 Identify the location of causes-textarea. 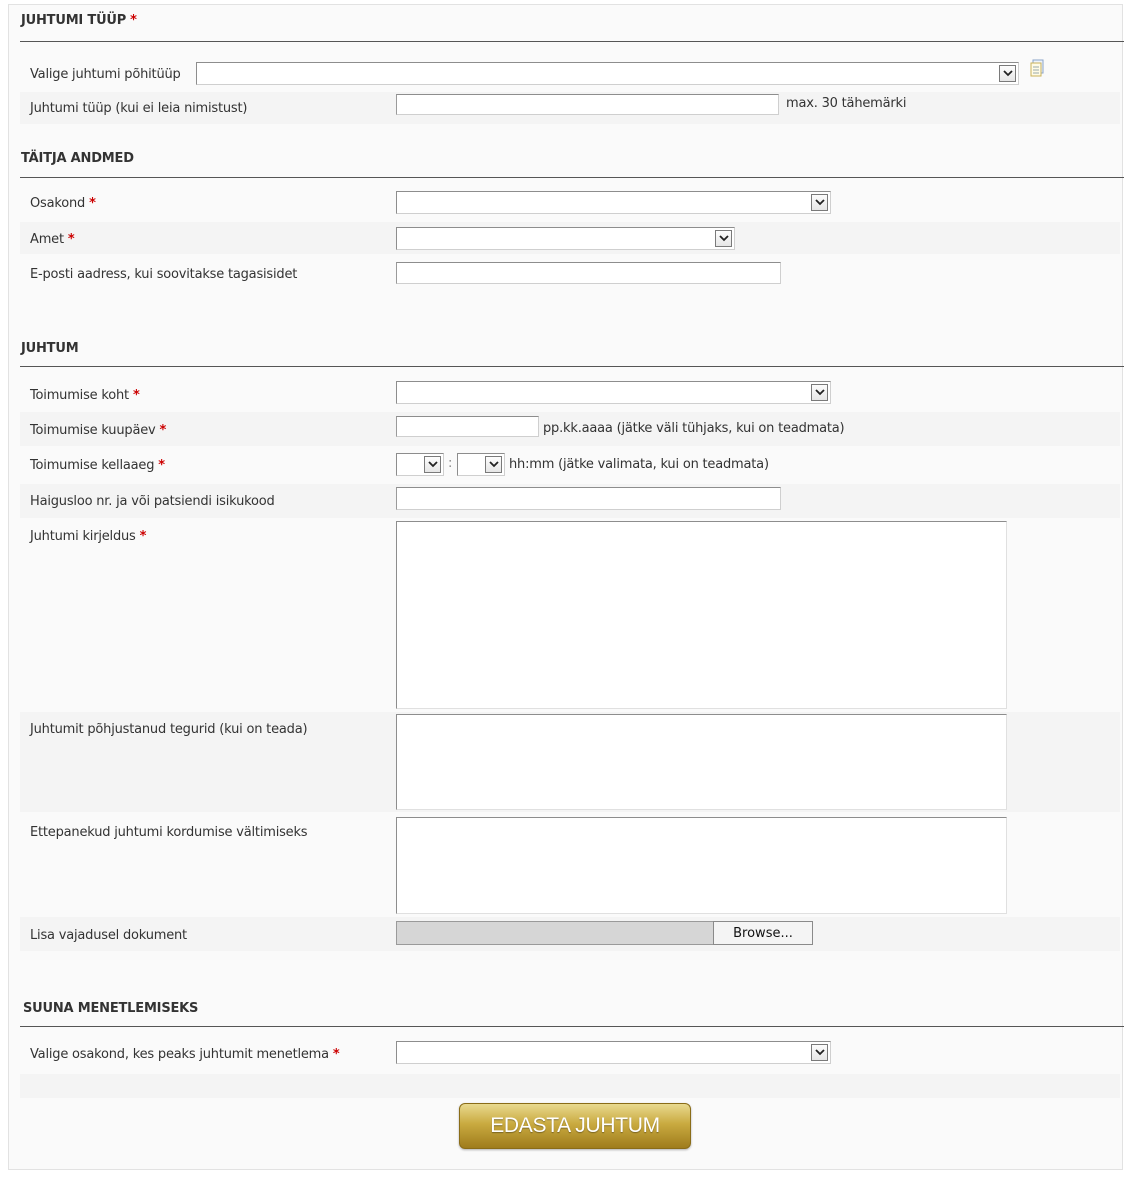
(701, 762).